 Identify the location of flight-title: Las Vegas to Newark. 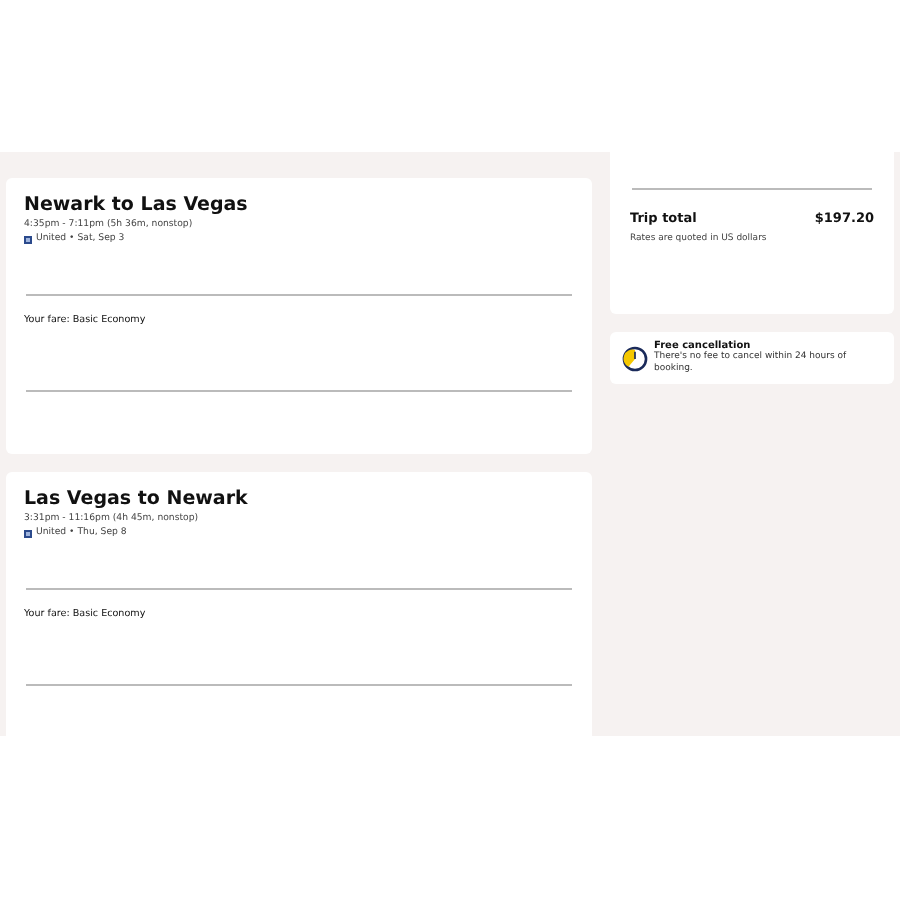
(137, 500).